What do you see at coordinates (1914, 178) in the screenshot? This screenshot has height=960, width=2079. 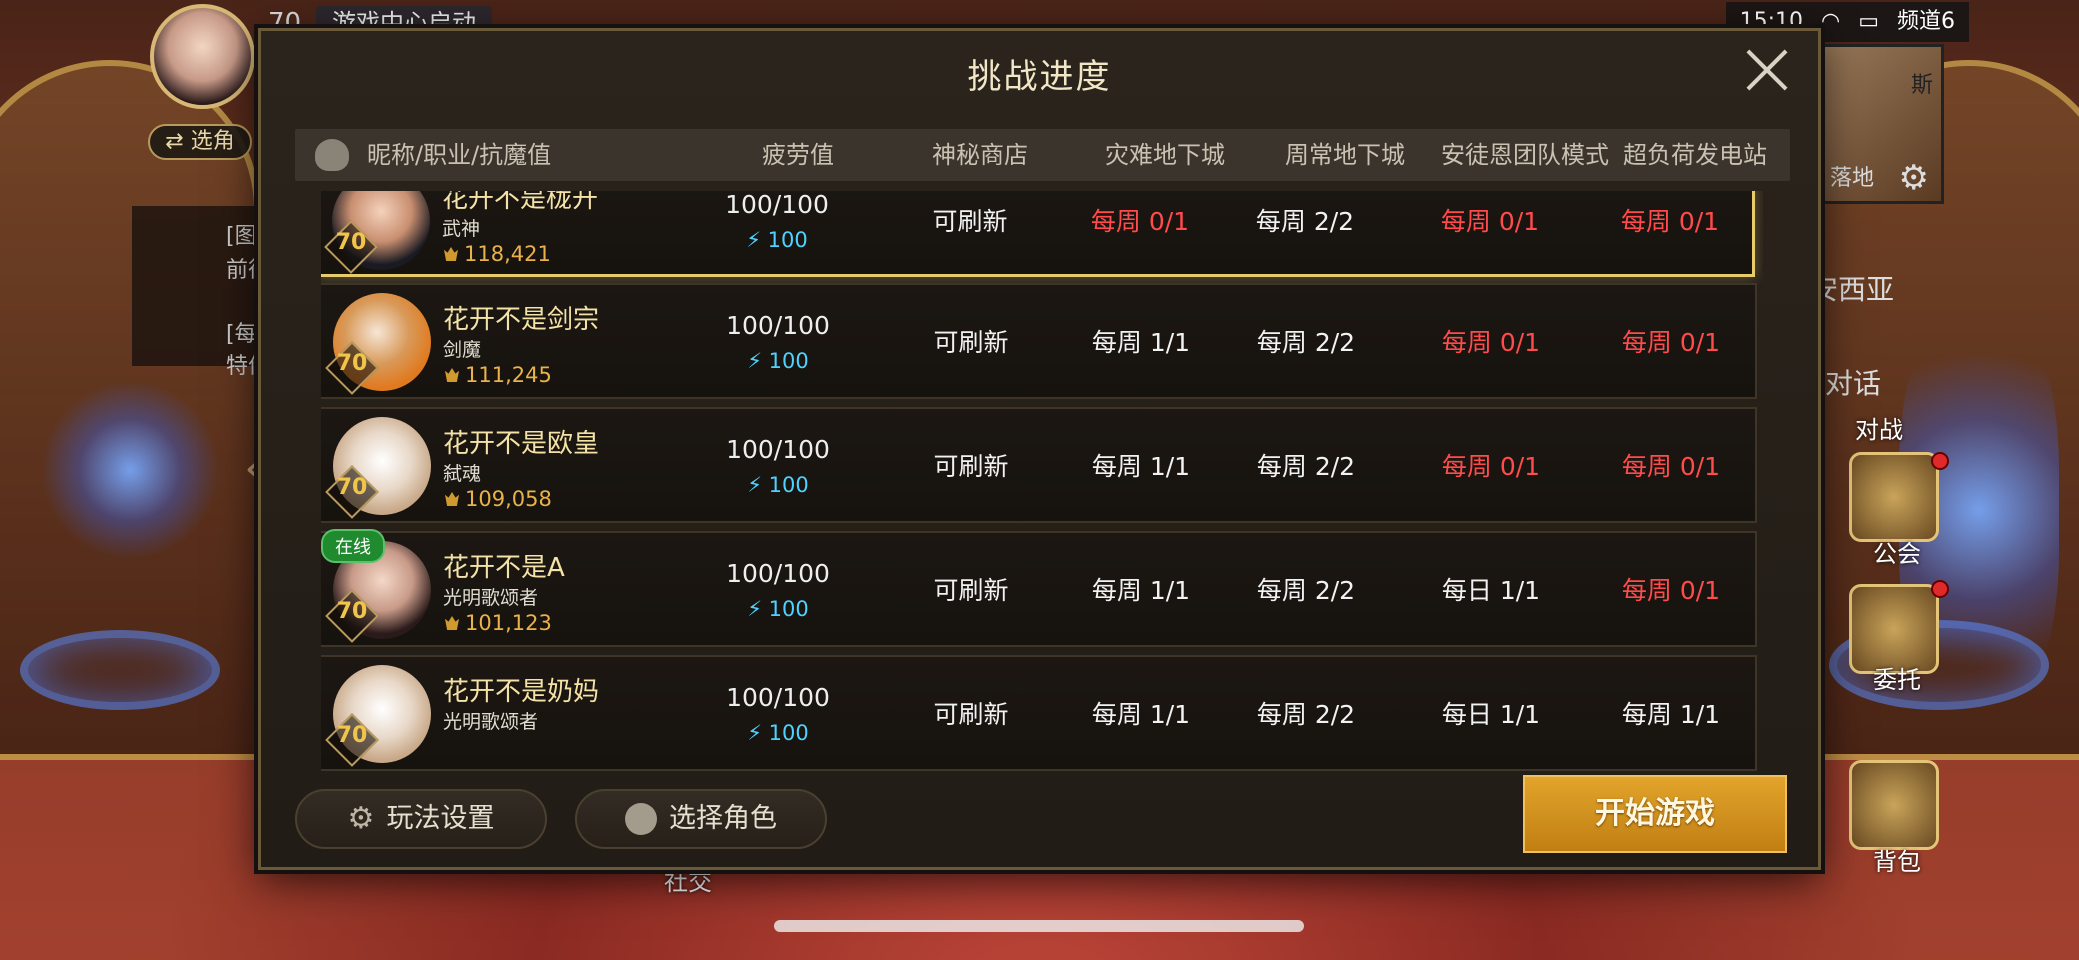 I see `settings-gear-icon: ⚙` at bounding box center [1914, 178].